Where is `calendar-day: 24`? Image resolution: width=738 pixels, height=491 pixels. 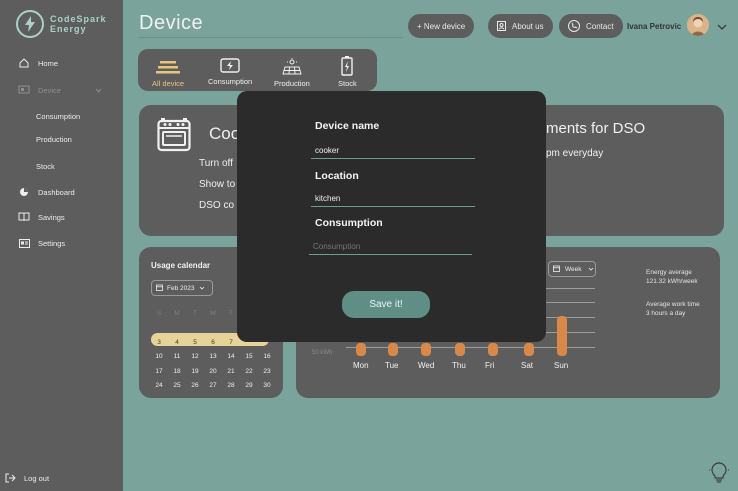 calendar-day: 24 is located at coordinates (159, 385).